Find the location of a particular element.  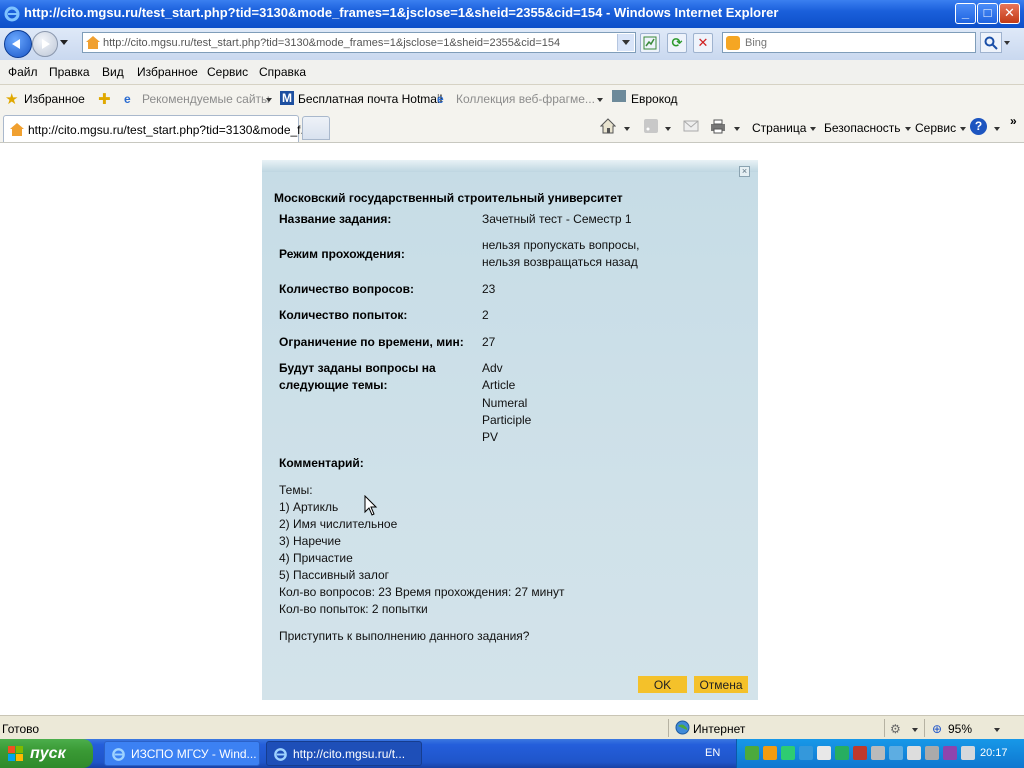

volume-icon is located at coordinates (878, 753).